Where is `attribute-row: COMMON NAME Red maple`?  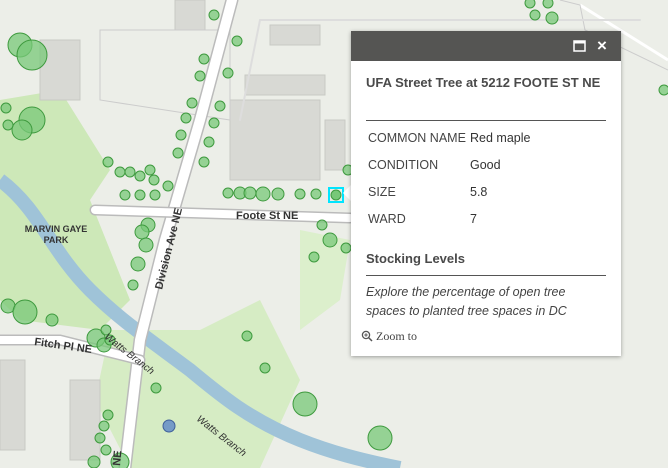 attribute-row: COMMON NAME Red maple is located at coordinates (488, 142).